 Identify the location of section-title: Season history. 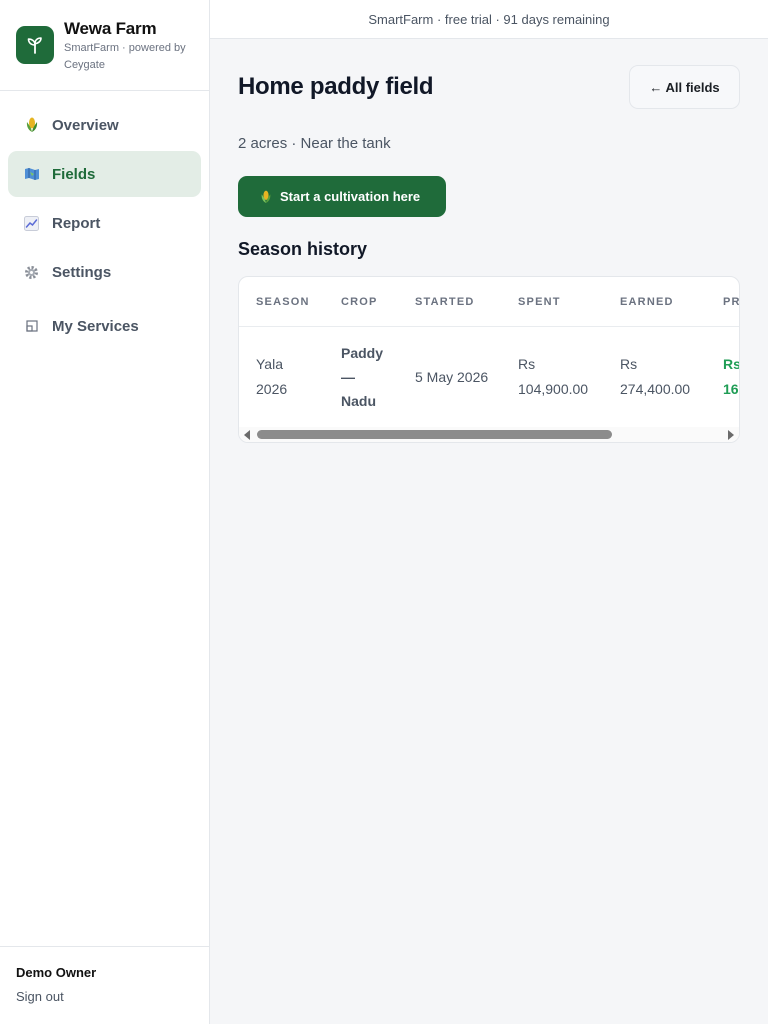
(303, 249).